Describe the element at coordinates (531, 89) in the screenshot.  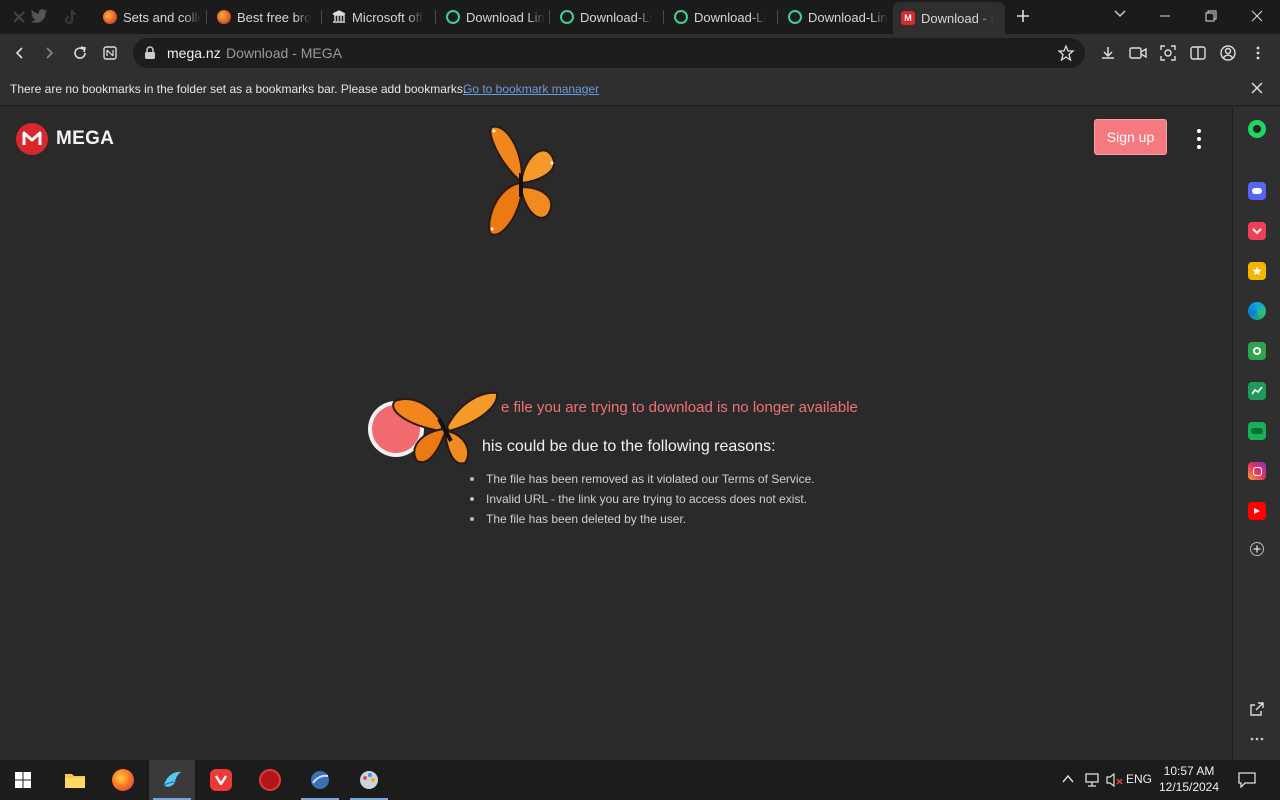
I see `bookmark-manager-link: Go to bookmark manager` at that location.